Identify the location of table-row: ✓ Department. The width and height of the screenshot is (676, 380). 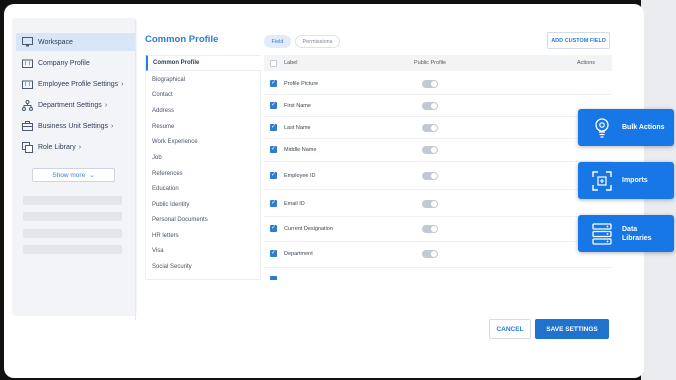
(438, 255).